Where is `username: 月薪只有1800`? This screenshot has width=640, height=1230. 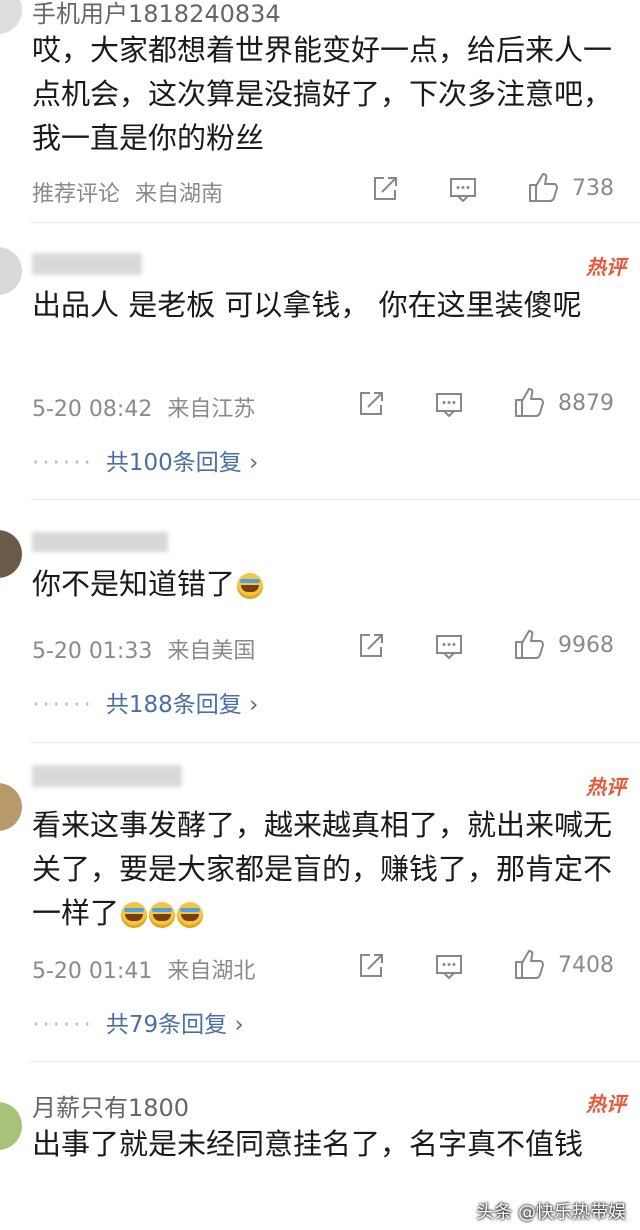
username: 月薪只有1800 is located at coordinates (110, 1105).